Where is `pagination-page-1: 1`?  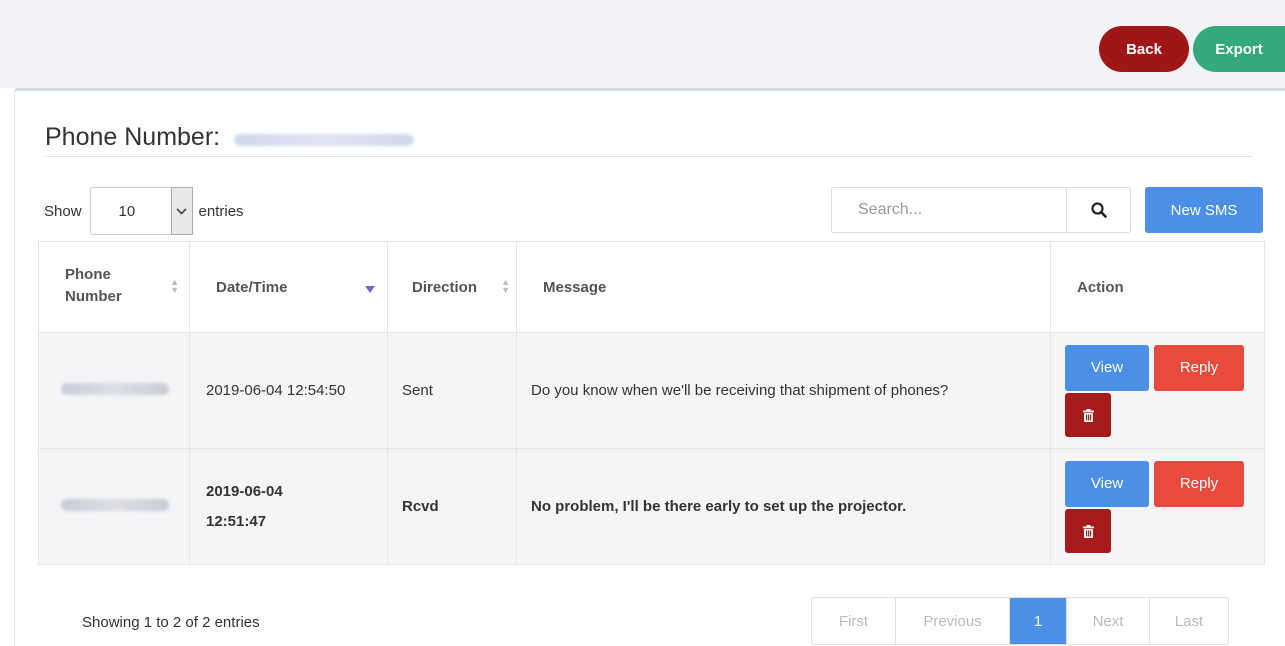 pagination-page-1: 1 is located at coordinates (1038, 621).